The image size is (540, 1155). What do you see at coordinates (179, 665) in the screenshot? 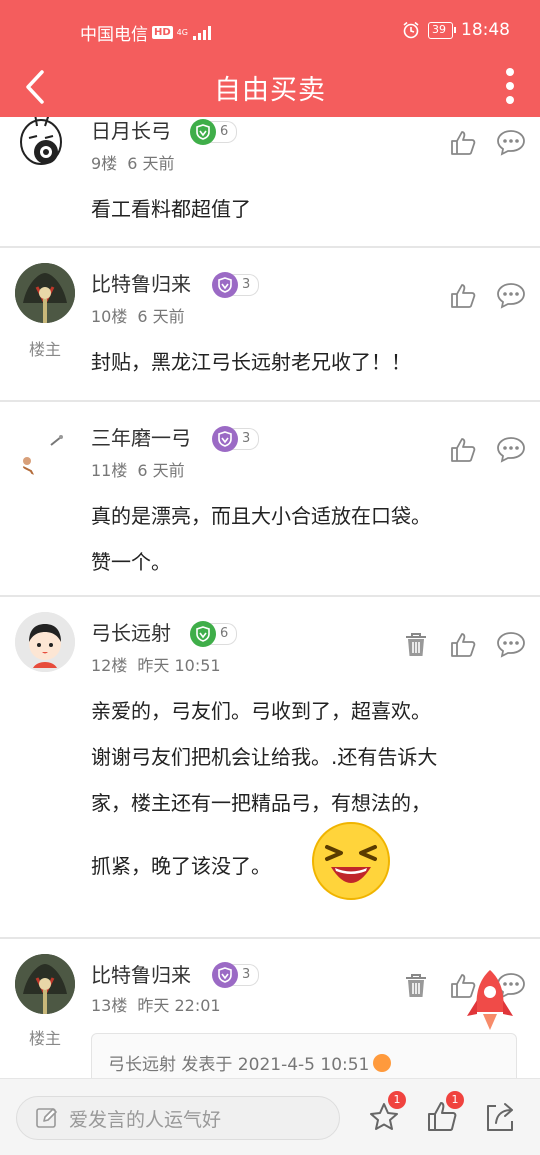
I see `post-time: 昨天 10:51` at bounding box center [179, 665].